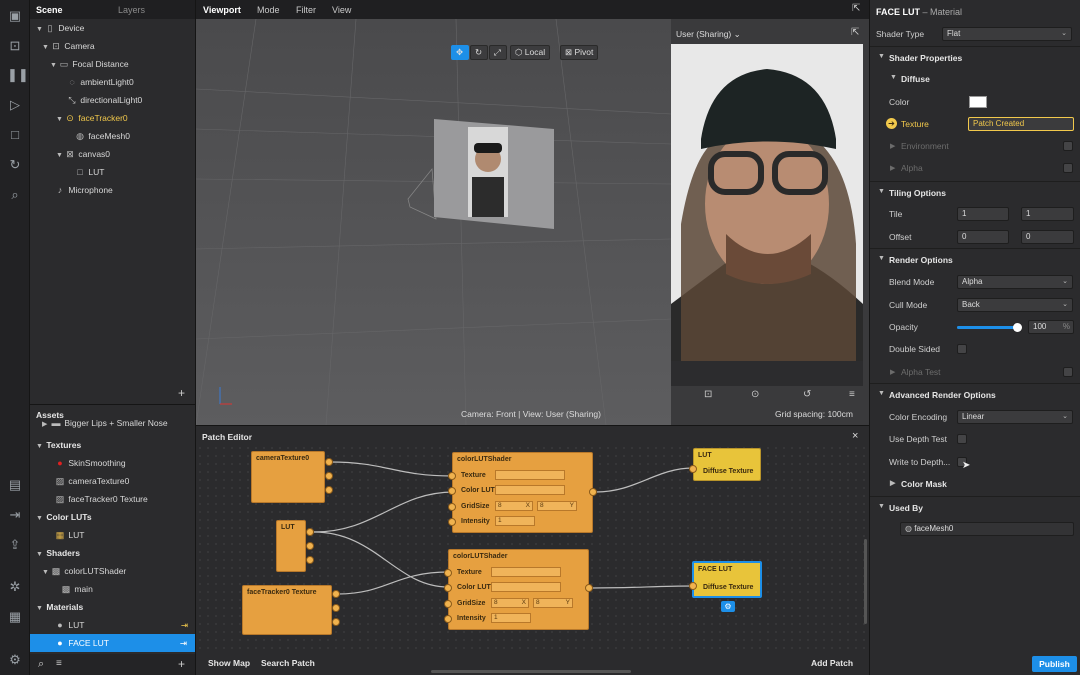  What do you see at coordinates (531, 671) in the screenshot?
I see `horizontal-scrollbar` at bounding box center [531, 671].